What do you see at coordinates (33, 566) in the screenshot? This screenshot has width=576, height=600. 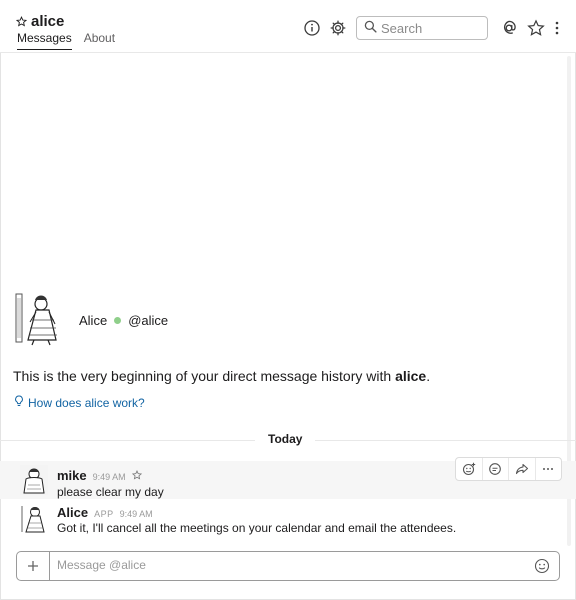 I see `add-attachment-button` at bounding box center [33, 566].